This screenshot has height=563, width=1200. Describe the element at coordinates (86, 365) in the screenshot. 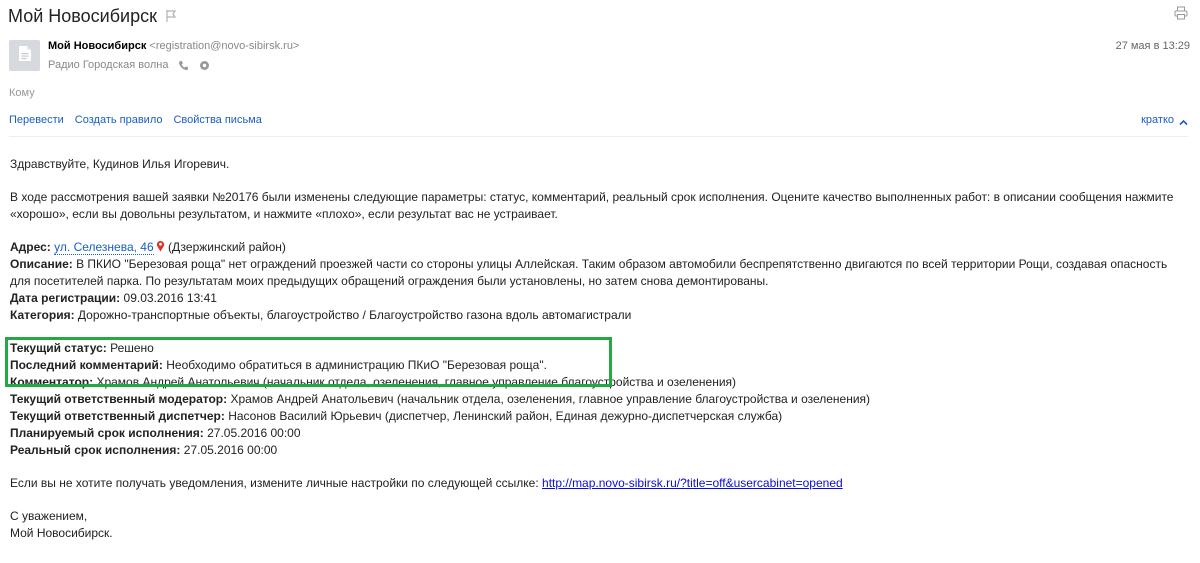

I see `last-comment-label: Последний комментарий:` at that location.